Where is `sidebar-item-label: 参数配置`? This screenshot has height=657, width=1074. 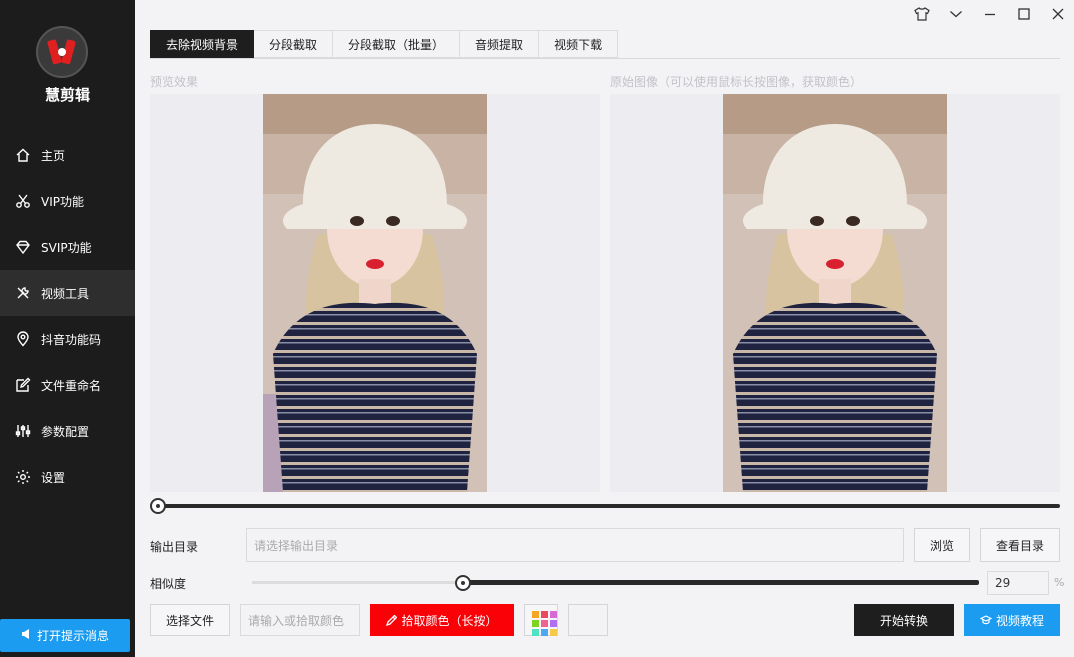 sidebar-item-label: 参数配置 is located at coordinates (65, 431).